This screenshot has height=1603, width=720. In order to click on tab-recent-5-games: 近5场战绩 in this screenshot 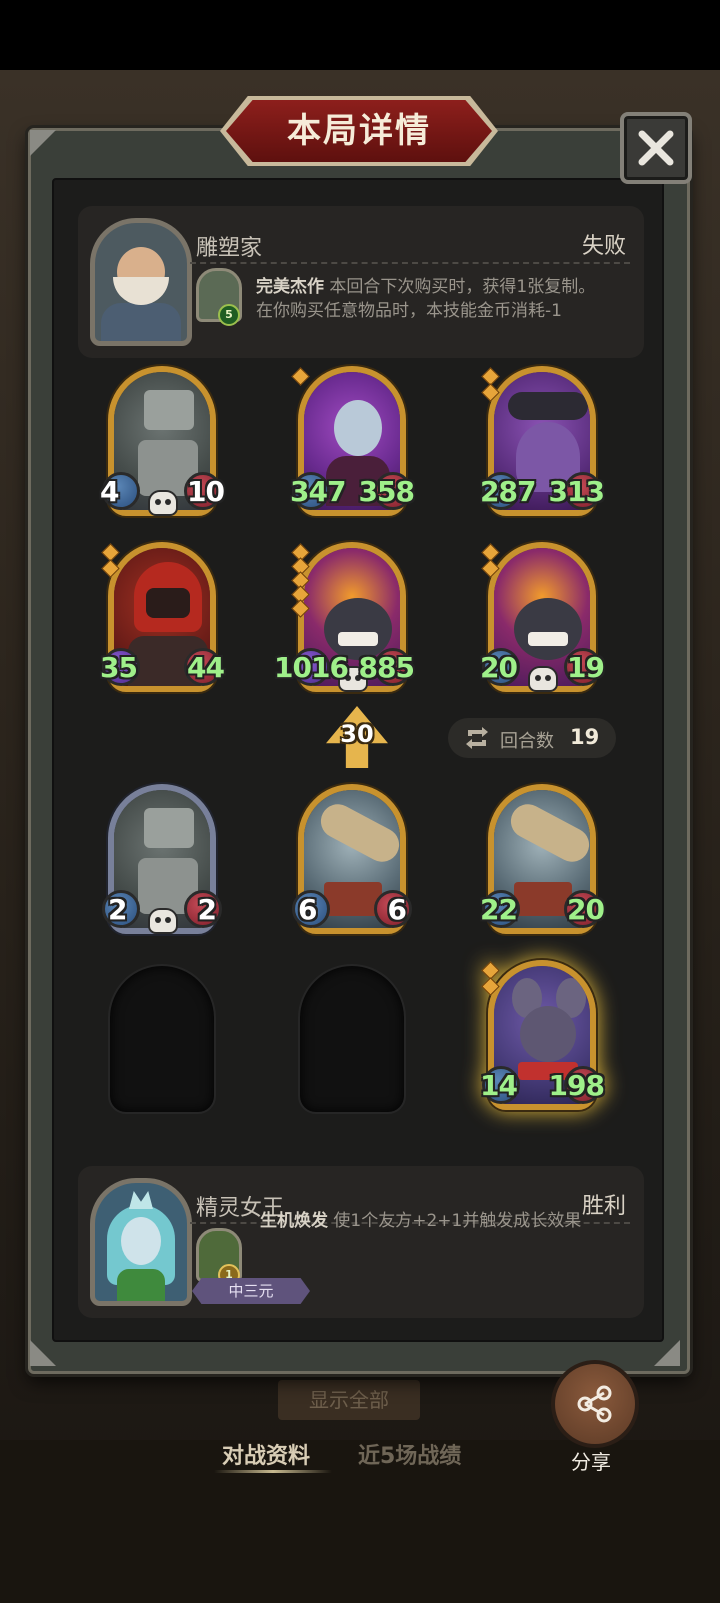, I will do `click(409, 1454)`.